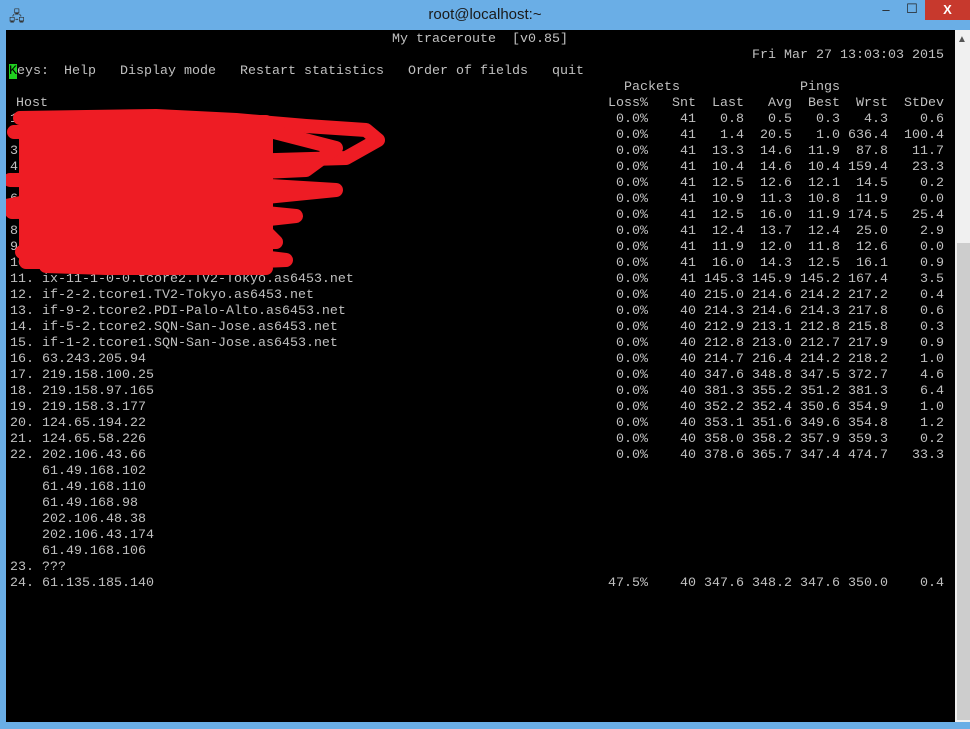  I want to click on red-redaction-scribble, so click(195, 192).